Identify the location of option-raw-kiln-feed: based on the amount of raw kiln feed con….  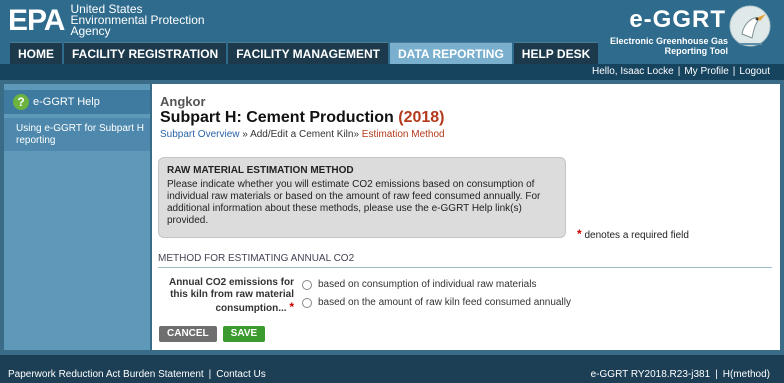
(436, 302).